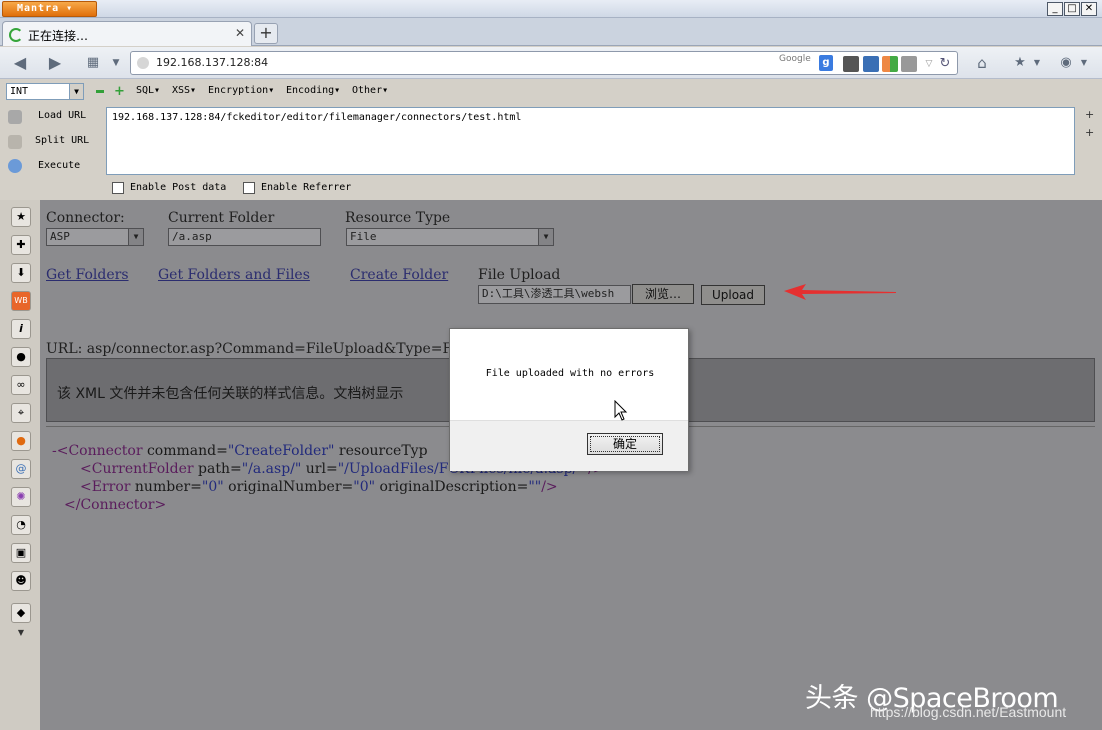 The width and height of the screenshot is (1102, 730). Describe the element at coordinates (1066, 63) in the screenshot. I see `chat-bubble-icon: ◉` at that location.